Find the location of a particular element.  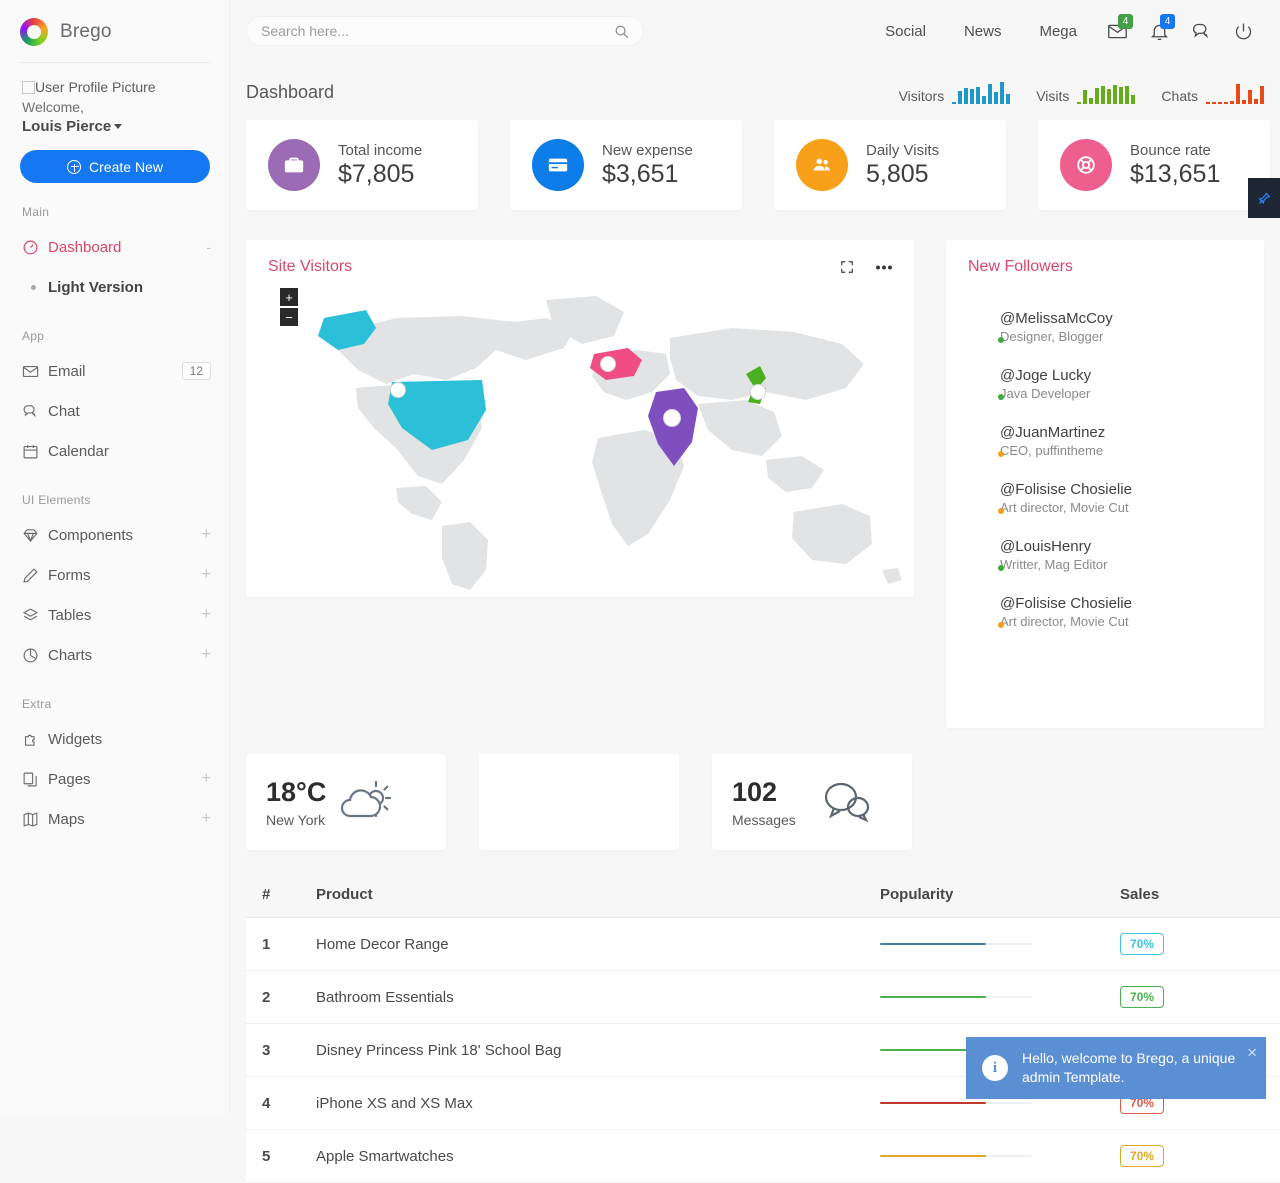

panel-tools is located at coordinates (866, 267).